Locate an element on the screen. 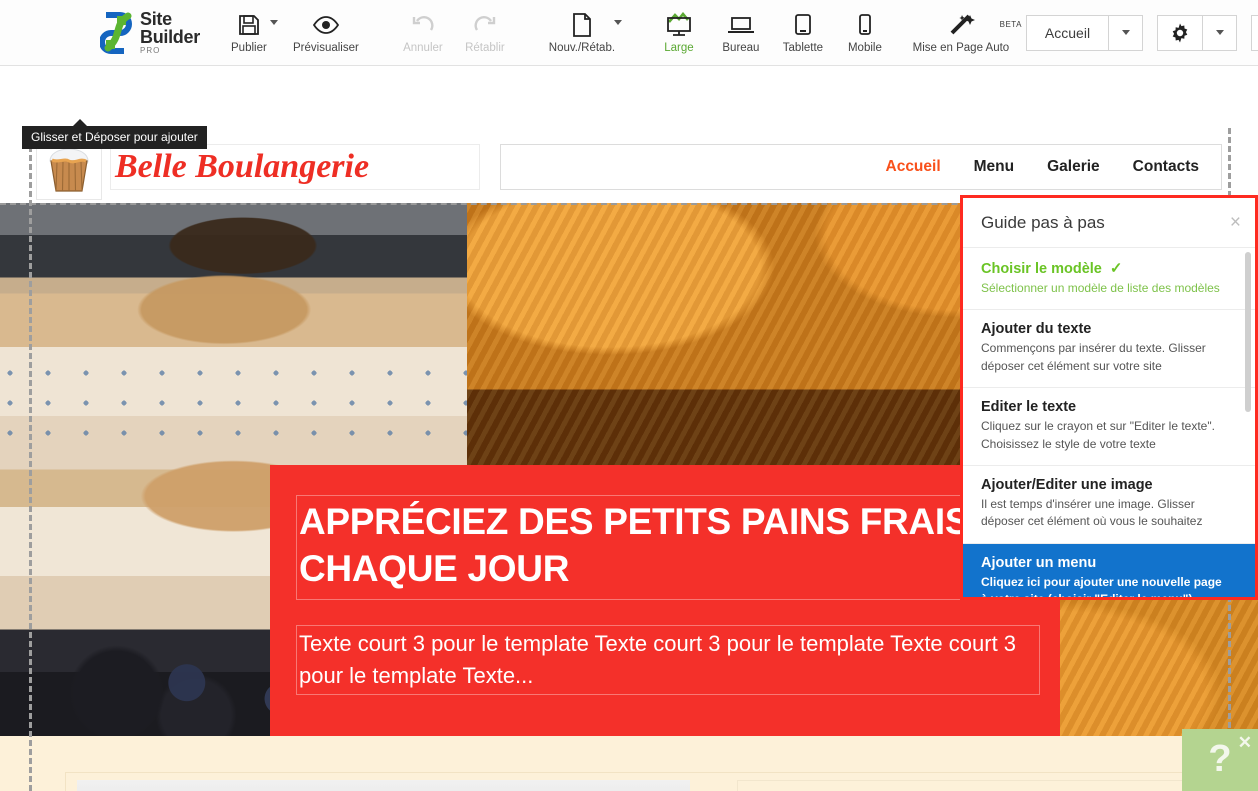 This screenshot has width=1258, height=791. app-logo: Site Builder PRO is located at coordinates (149, 32).